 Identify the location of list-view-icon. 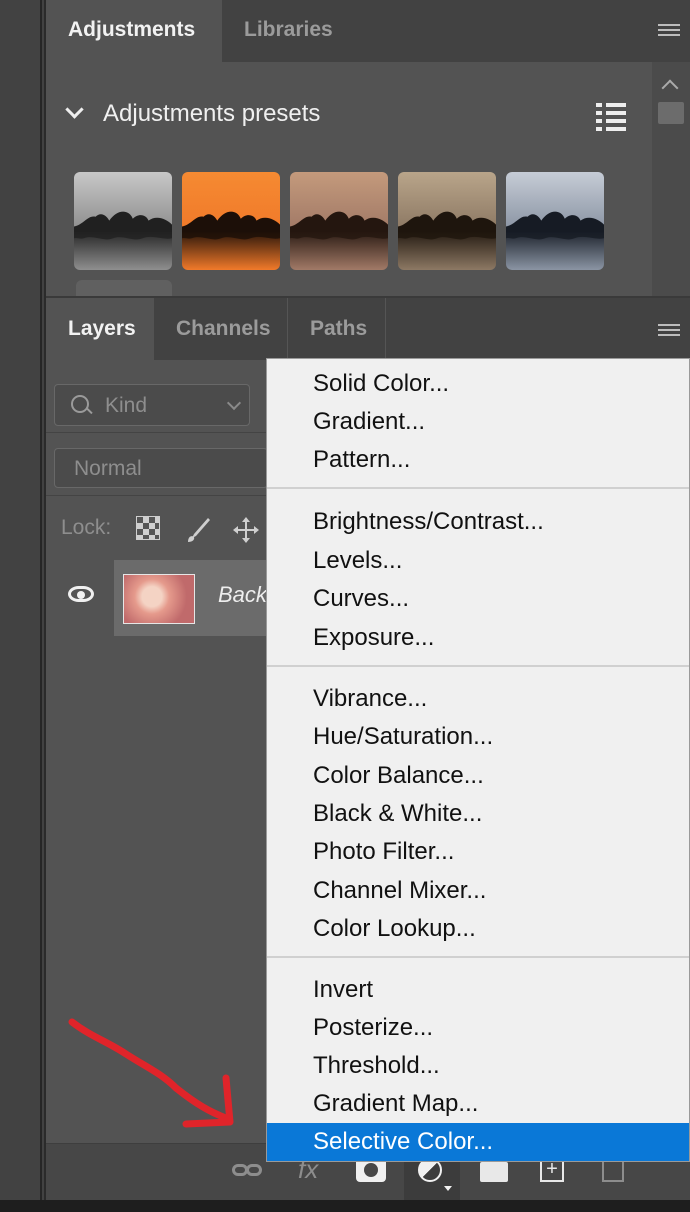
(611, 117).